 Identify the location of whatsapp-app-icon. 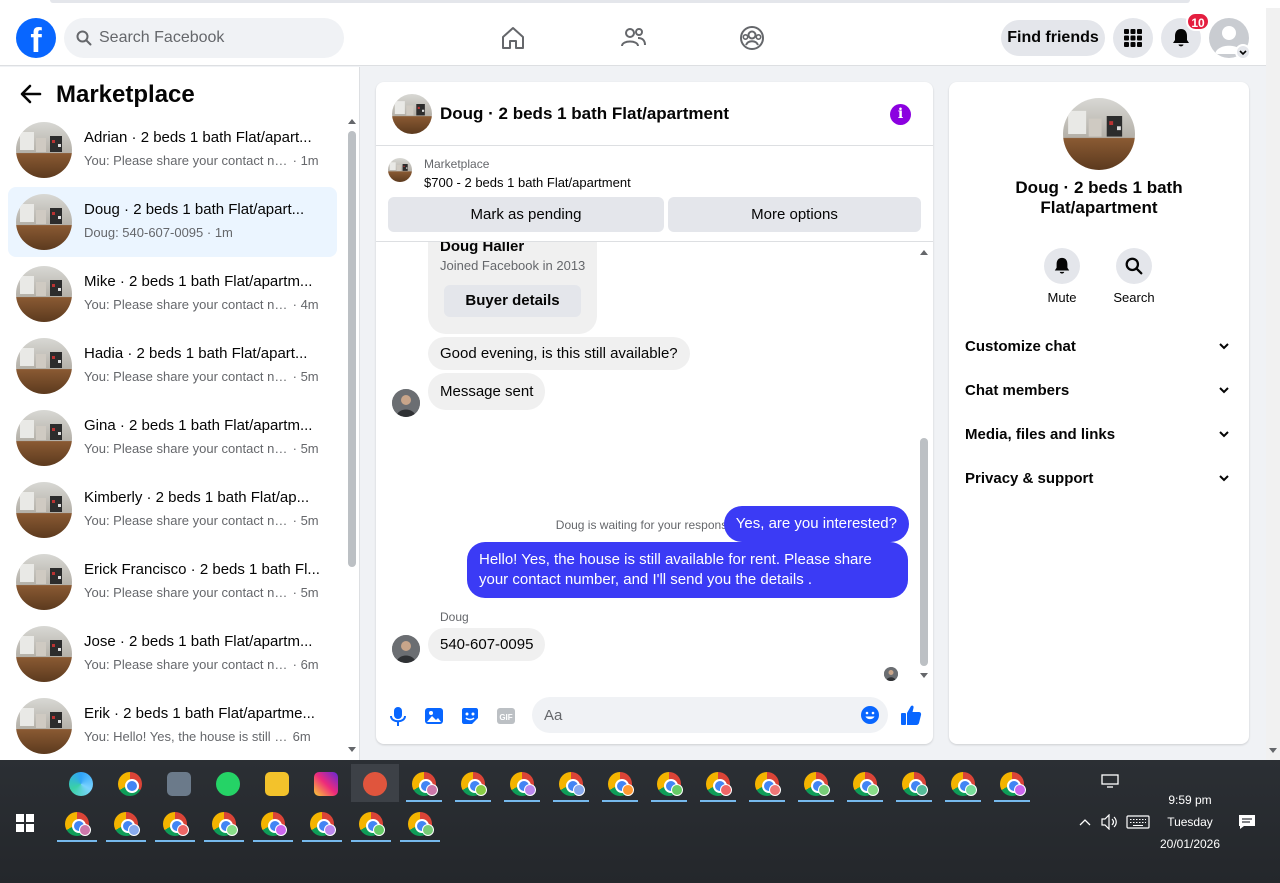
(228, 783).